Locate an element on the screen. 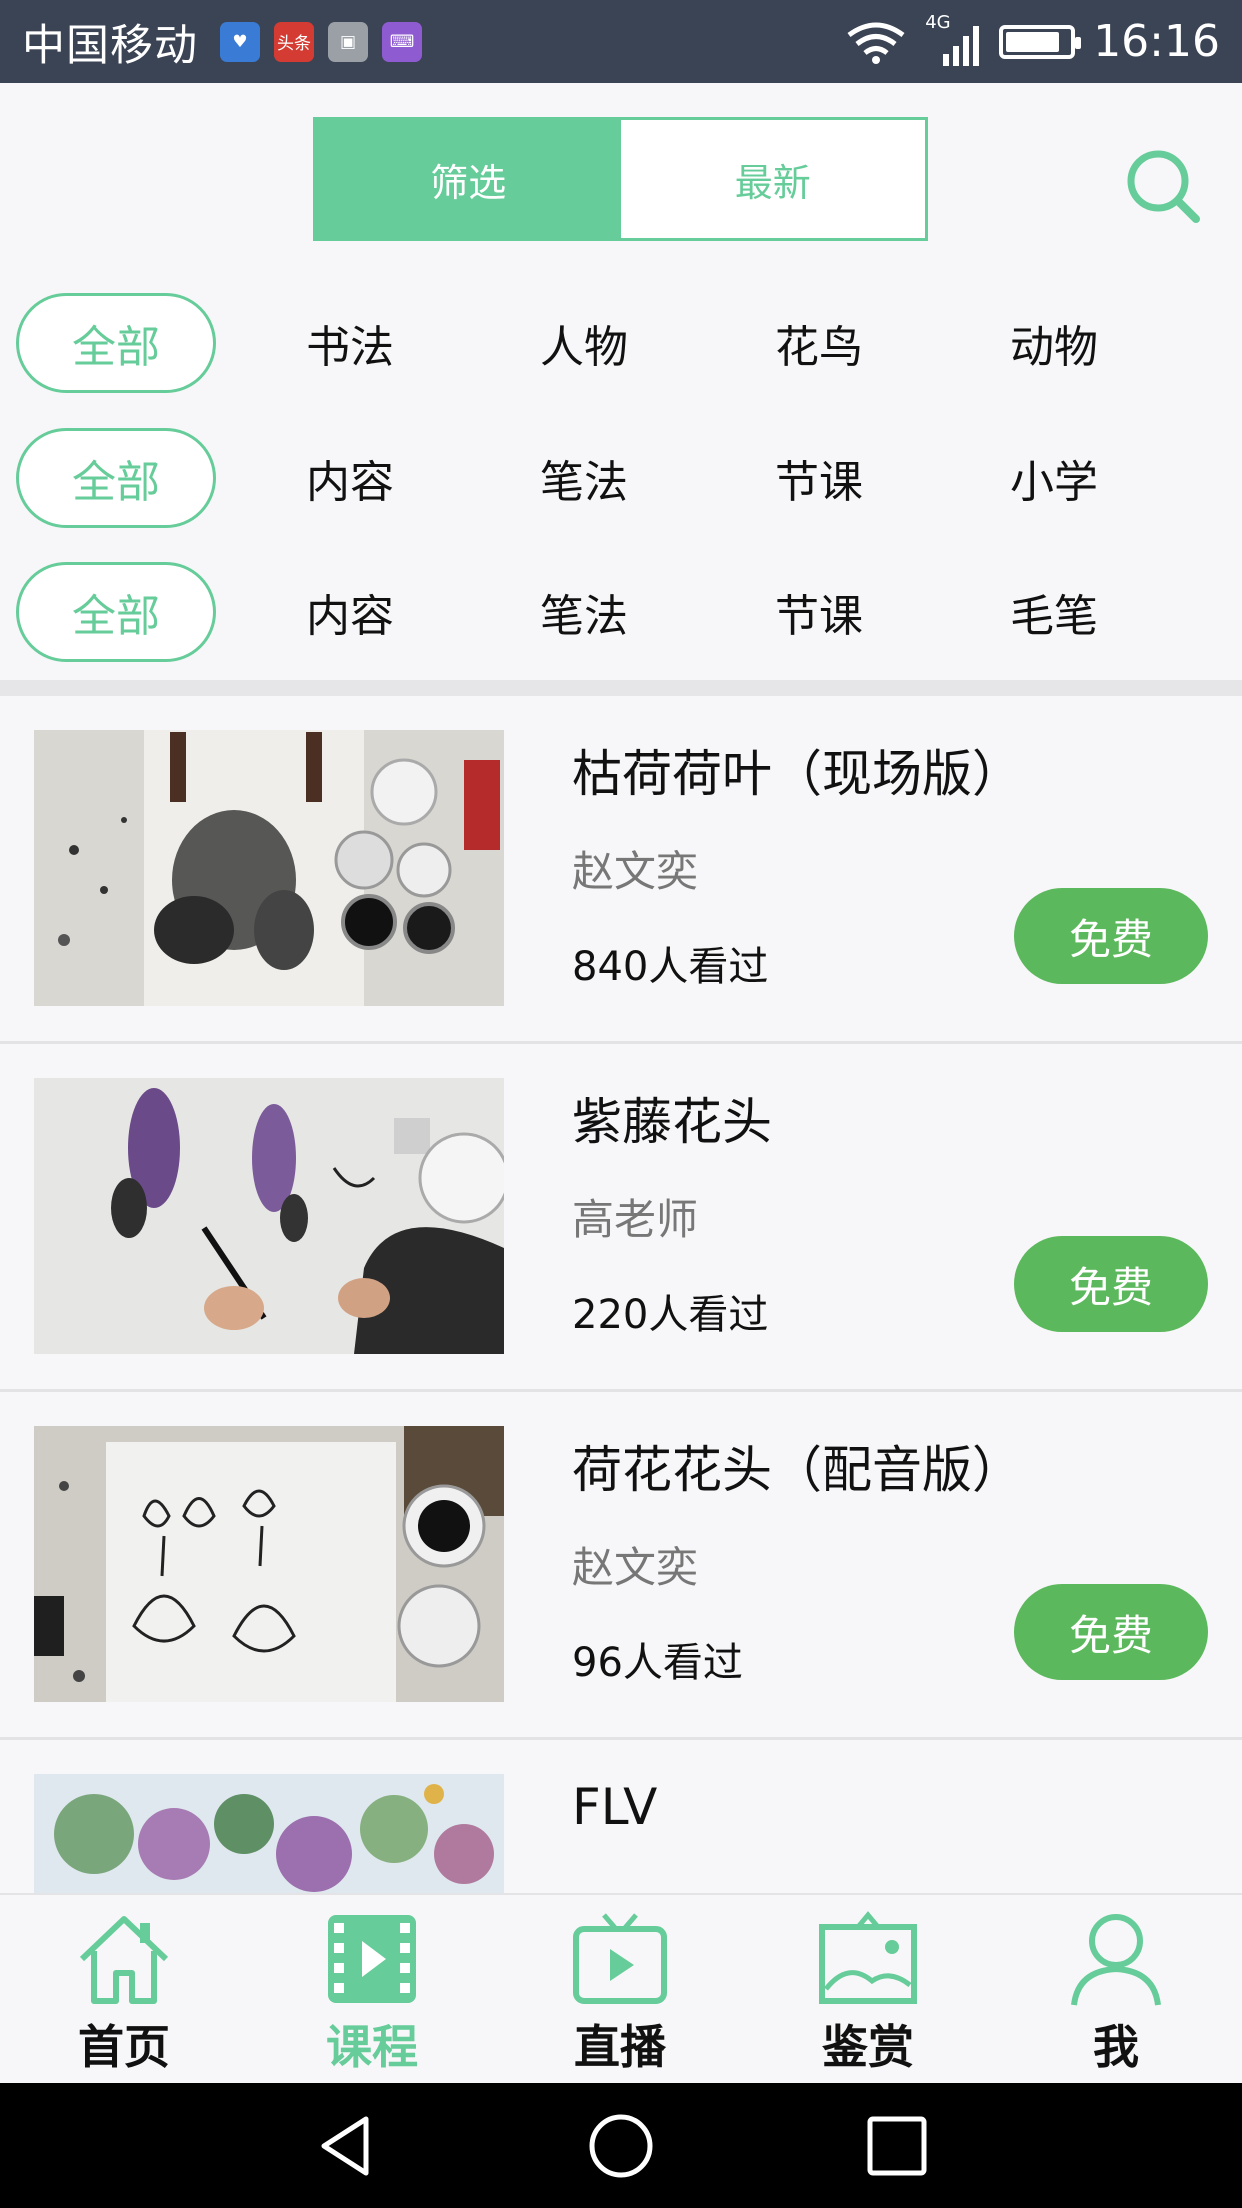 The width and height of the screenshot is (1242, 2208). course-title: 荷花花头（配音版） is located at coordinates (797, 1470).